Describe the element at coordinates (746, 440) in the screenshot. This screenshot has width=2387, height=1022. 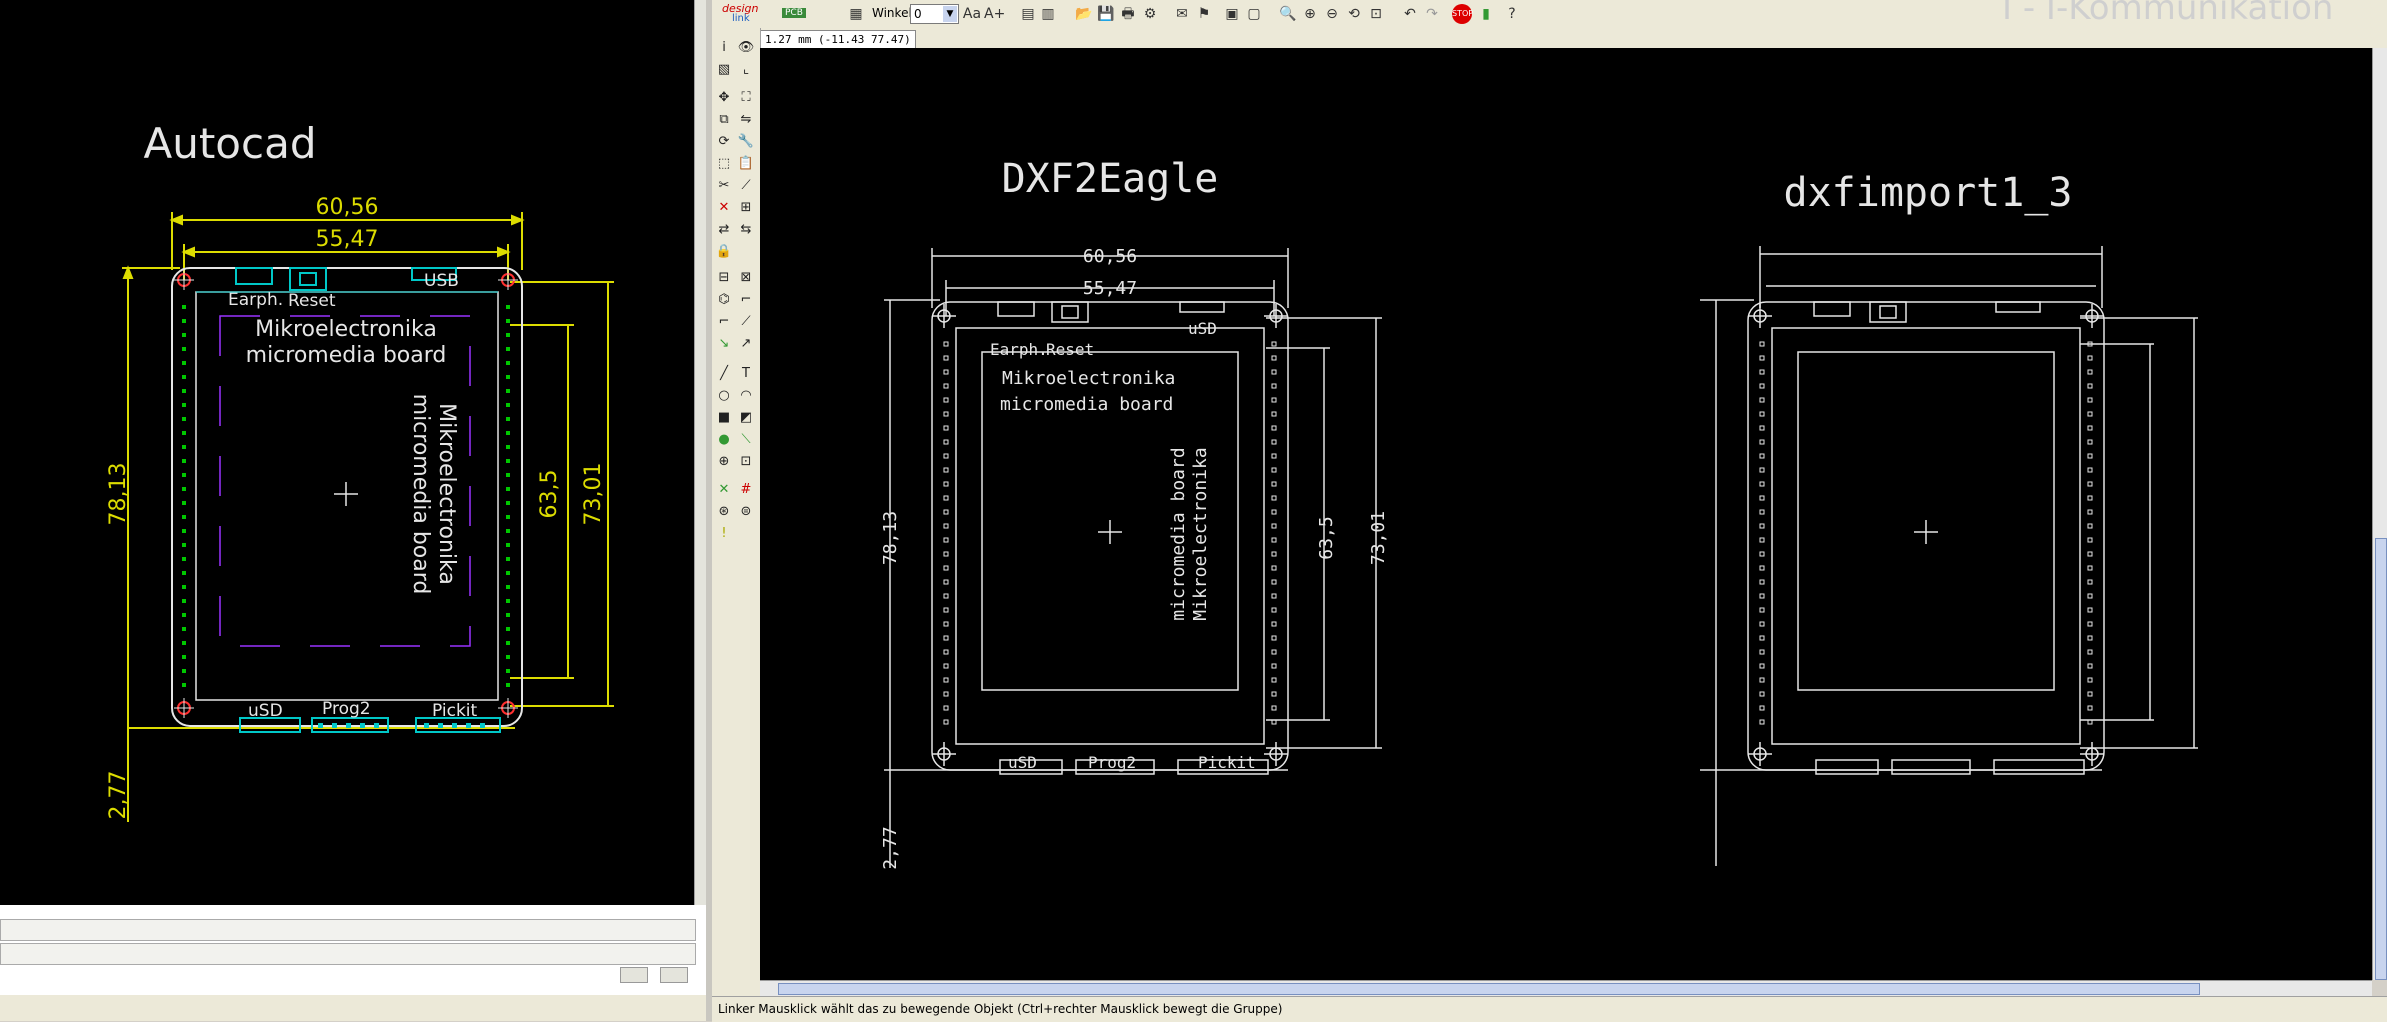
I see `smd-icon: ⟍` at that location.